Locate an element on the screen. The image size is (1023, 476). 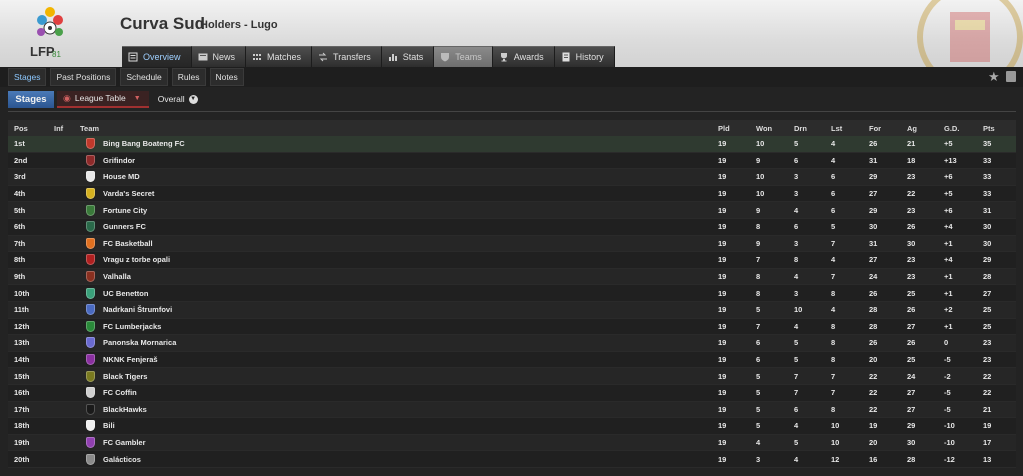
tab-overview: Overview is located at coordinates (157, 56).